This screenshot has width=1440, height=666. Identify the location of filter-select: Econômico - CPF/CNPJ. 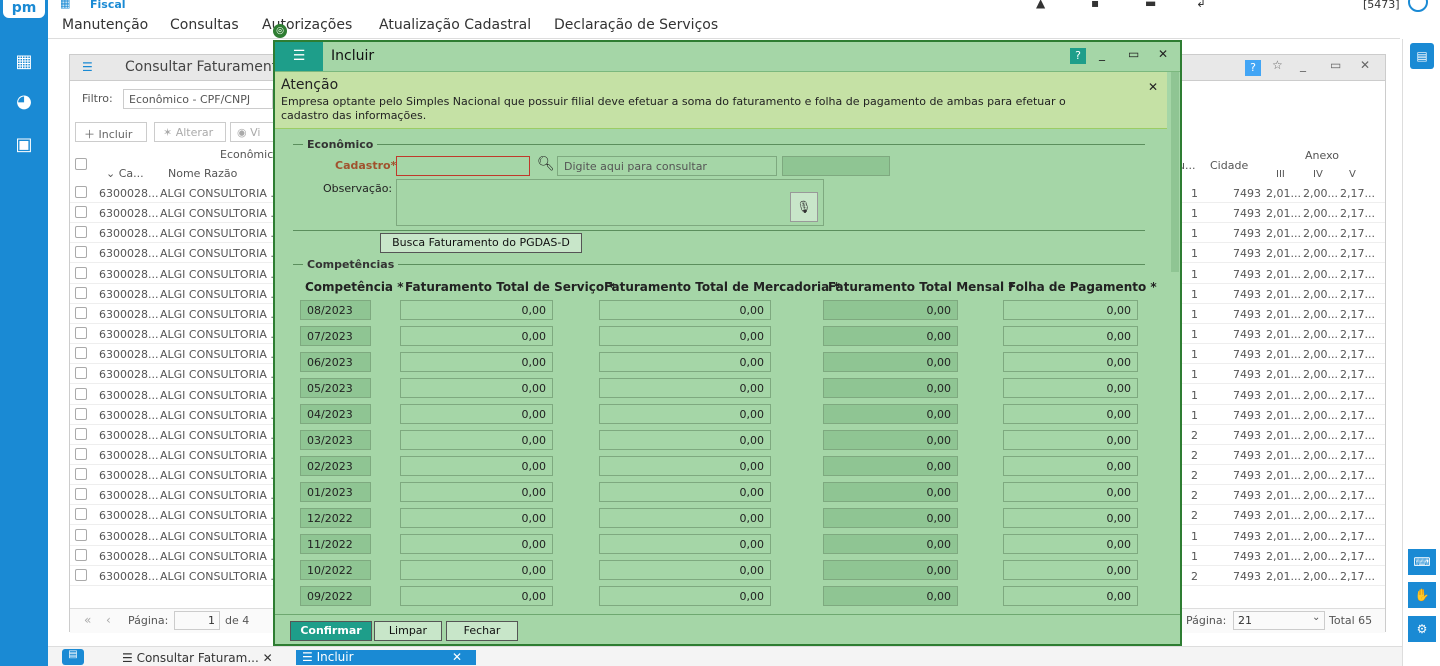
(198, 99).